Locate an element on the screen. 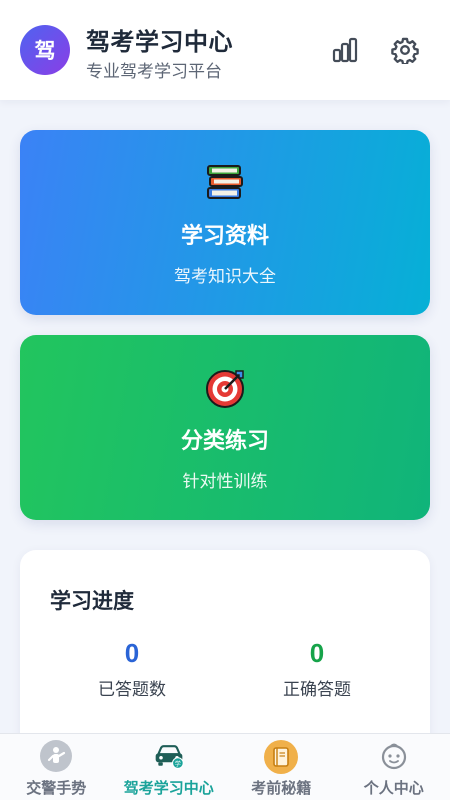  nav-item-traffic-gestures: 交警手势 is located at coordinates (56, 767).